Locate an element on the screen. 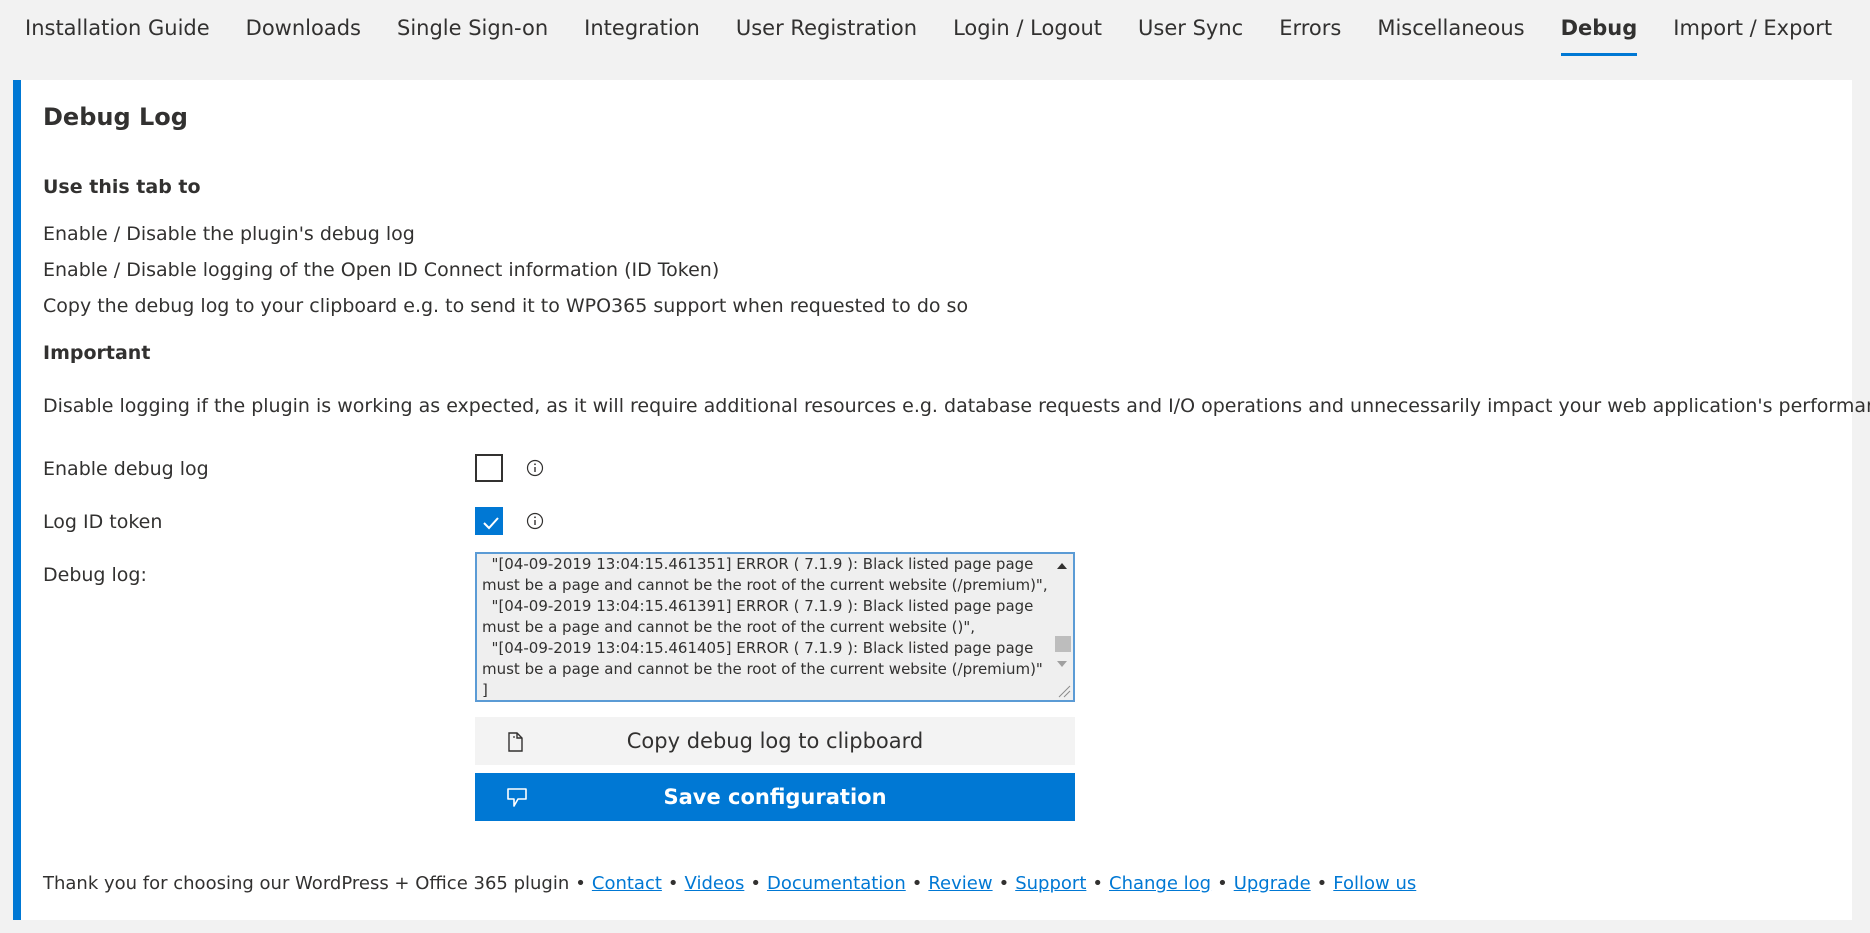 The width and height of the screenshot is (1870, 933). footer-link-upgrade: Upgrade is located at coordinates (1272, 883).